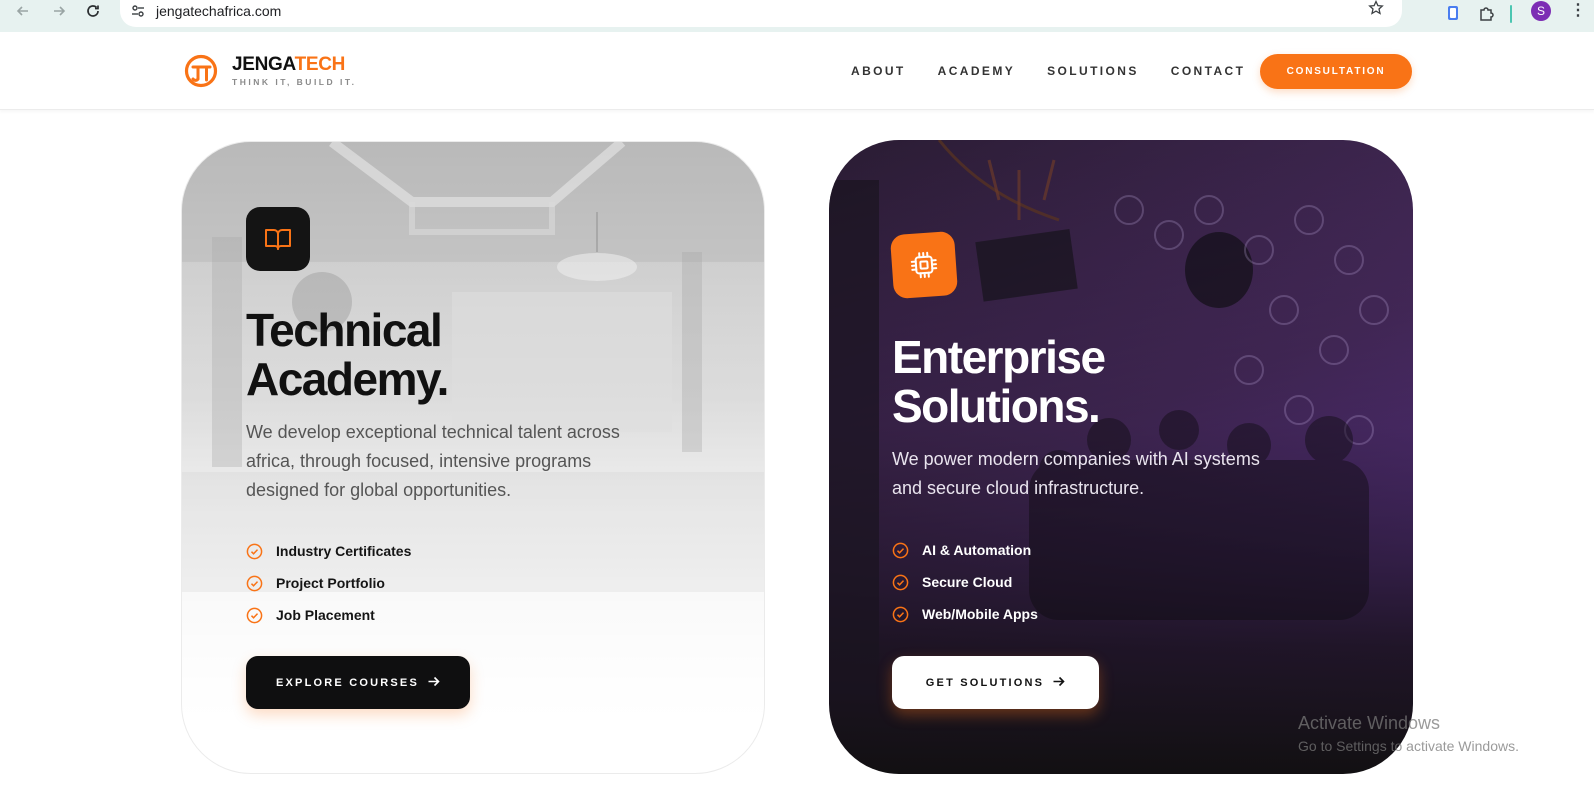  I want to click on kebab-menu-icon: ⋮, so click(1578, 11).